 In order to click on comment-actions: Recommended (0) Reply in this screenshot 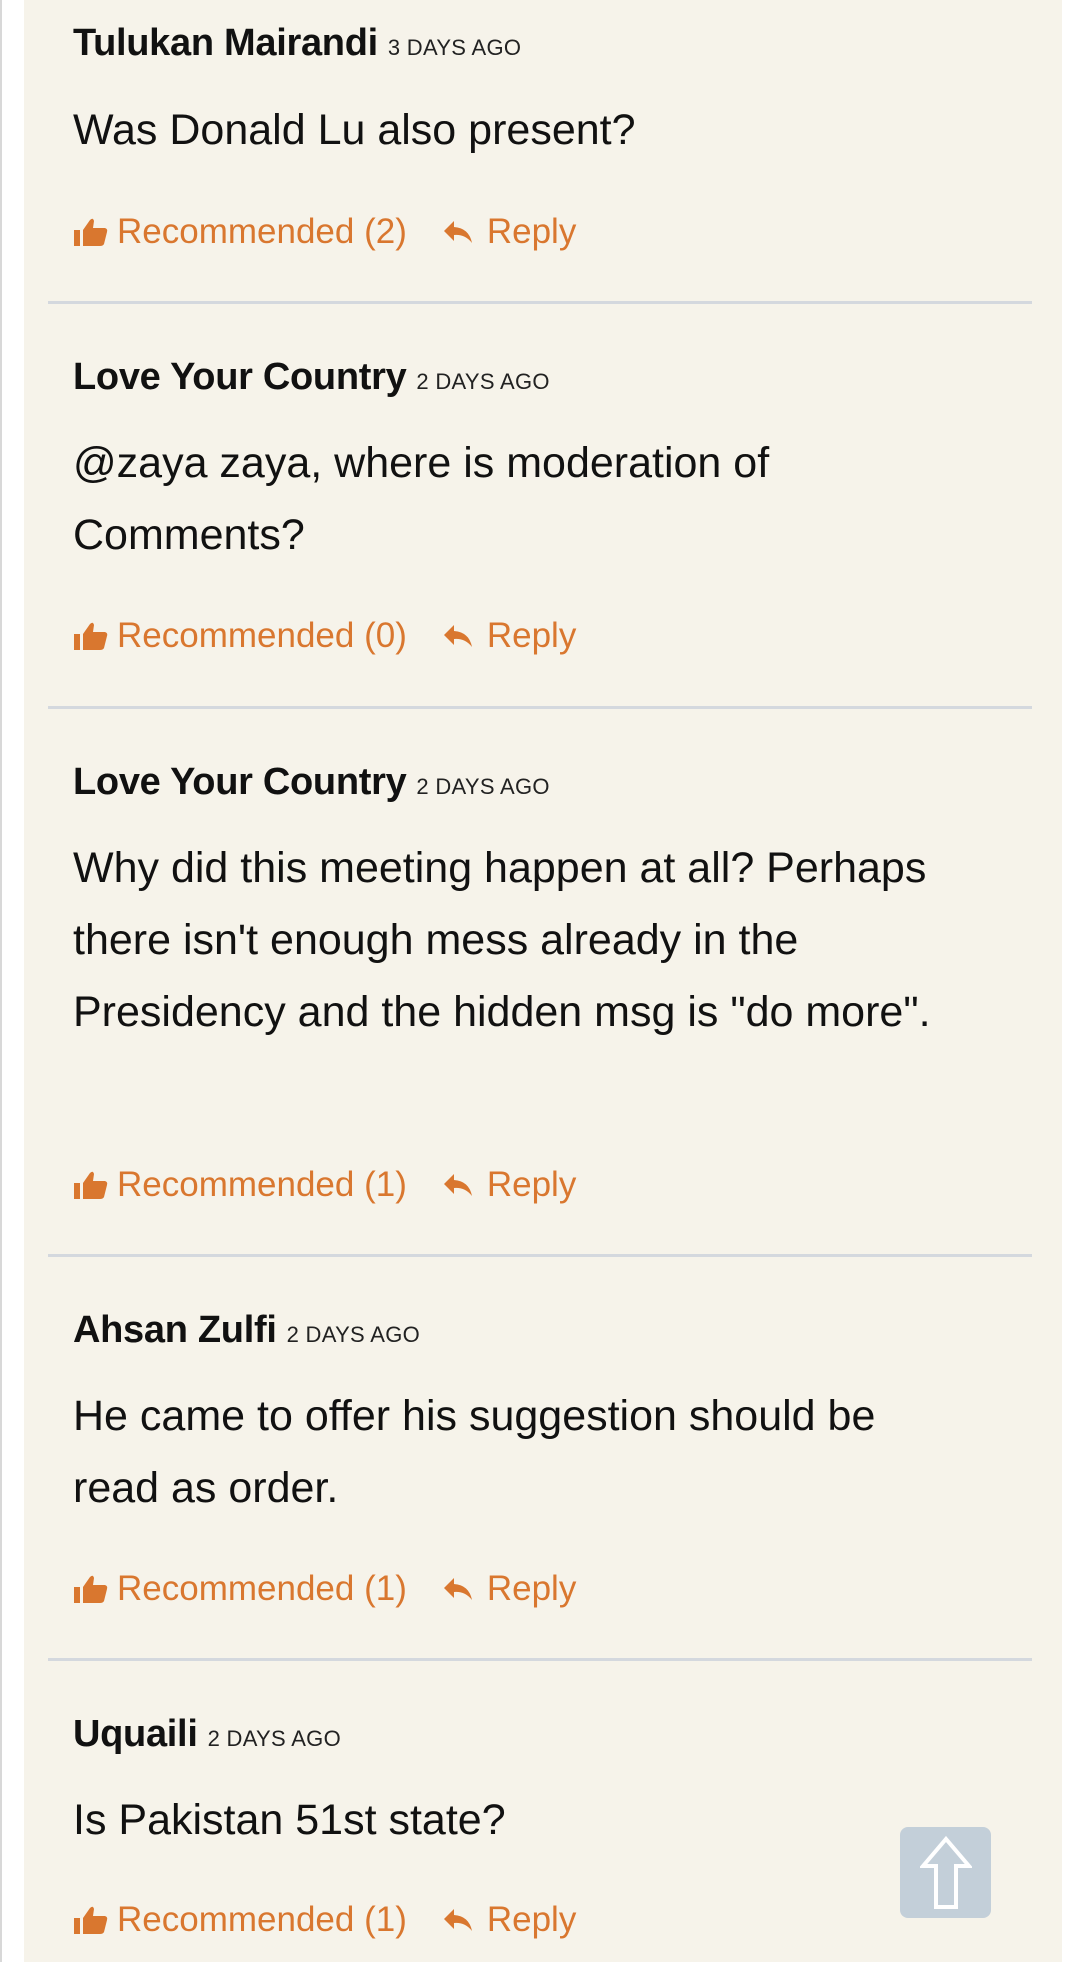, I will do `click(324, 636)`.